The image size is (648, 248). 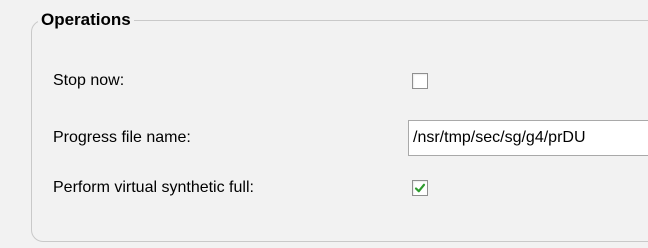 I want to click on operations-group-title: Operations, so click(x=86, y=20).